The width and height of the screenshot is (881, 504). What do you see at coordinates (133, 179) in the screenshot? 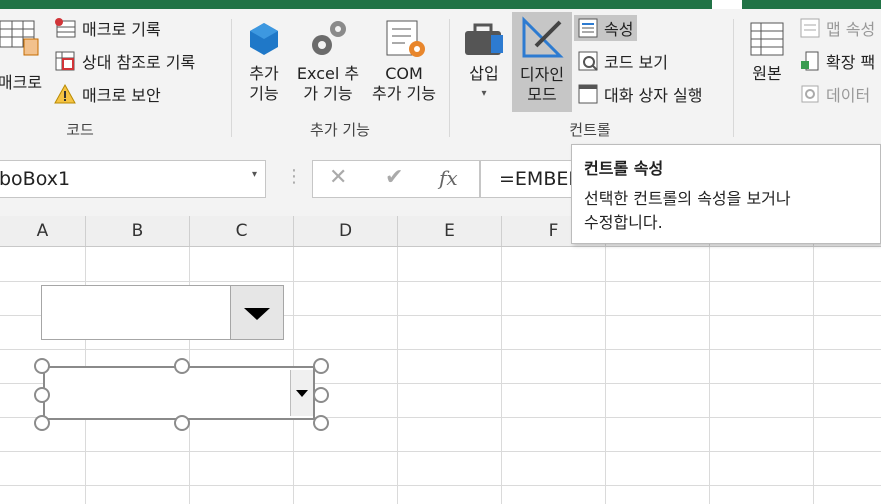
I see `name-box: boBox1 ▾` at bounding box center [133, 179].